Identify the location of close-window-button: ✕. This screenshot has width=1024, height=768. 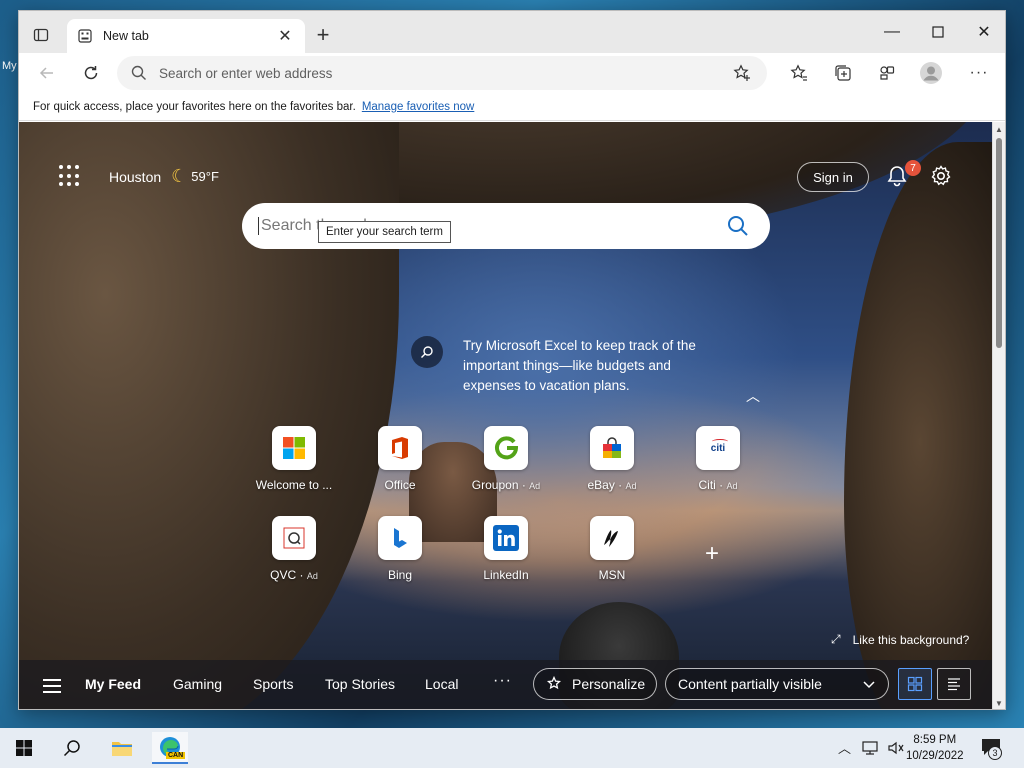
(983, 32).